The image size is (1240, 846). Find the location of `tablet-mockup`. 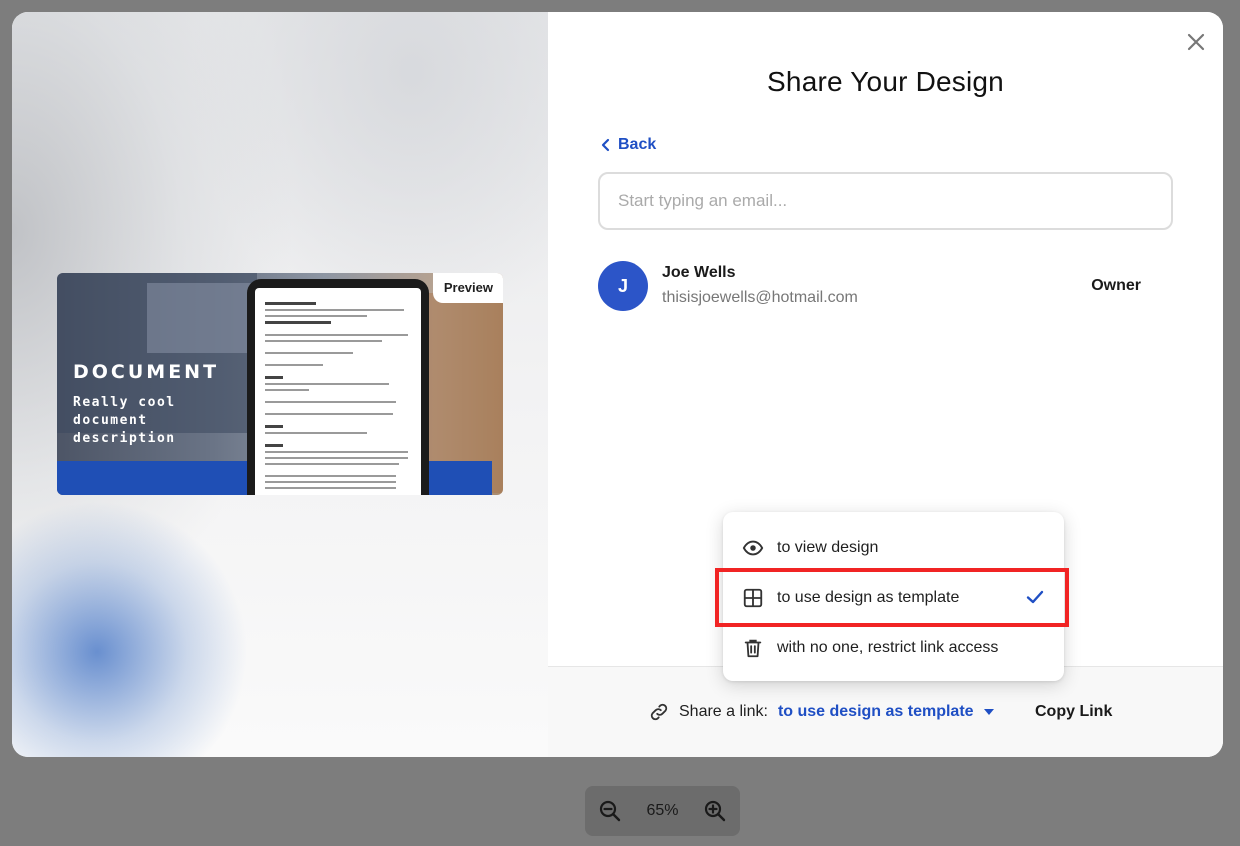

tablet-mockup is located at coordinates (338, 387).